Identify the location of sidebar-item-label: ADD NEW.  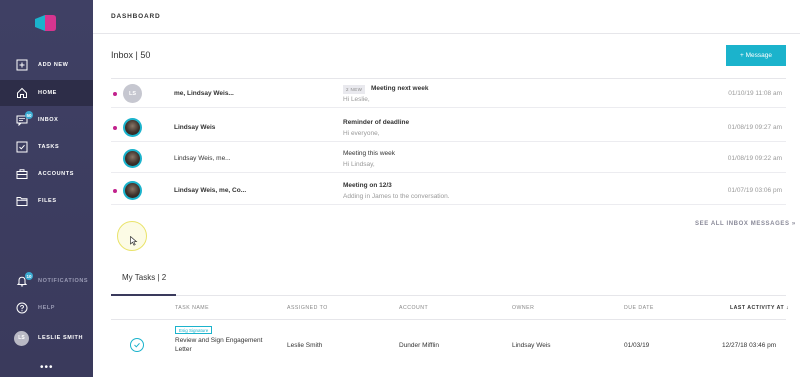
(53, 65).